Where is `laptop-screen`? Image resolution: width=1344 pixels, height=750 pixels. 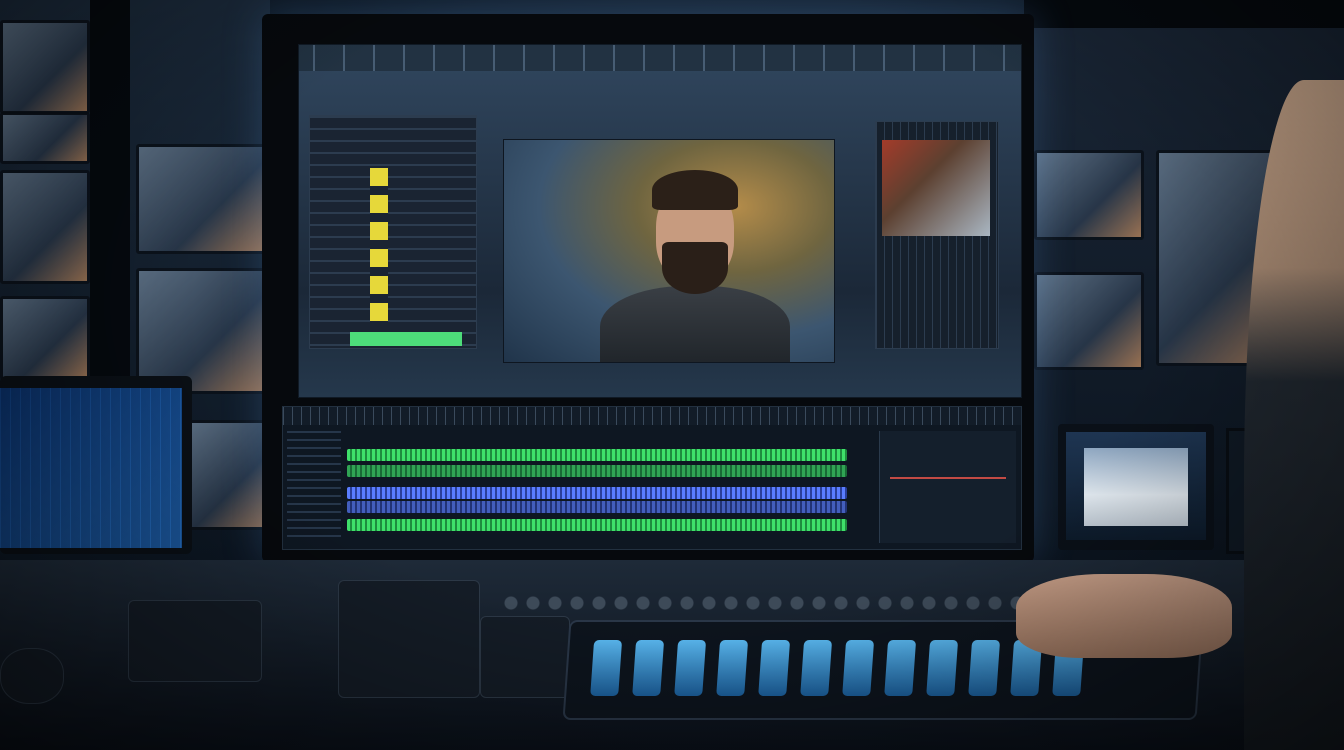
laptop-screen is located at coordinates (91, 468).